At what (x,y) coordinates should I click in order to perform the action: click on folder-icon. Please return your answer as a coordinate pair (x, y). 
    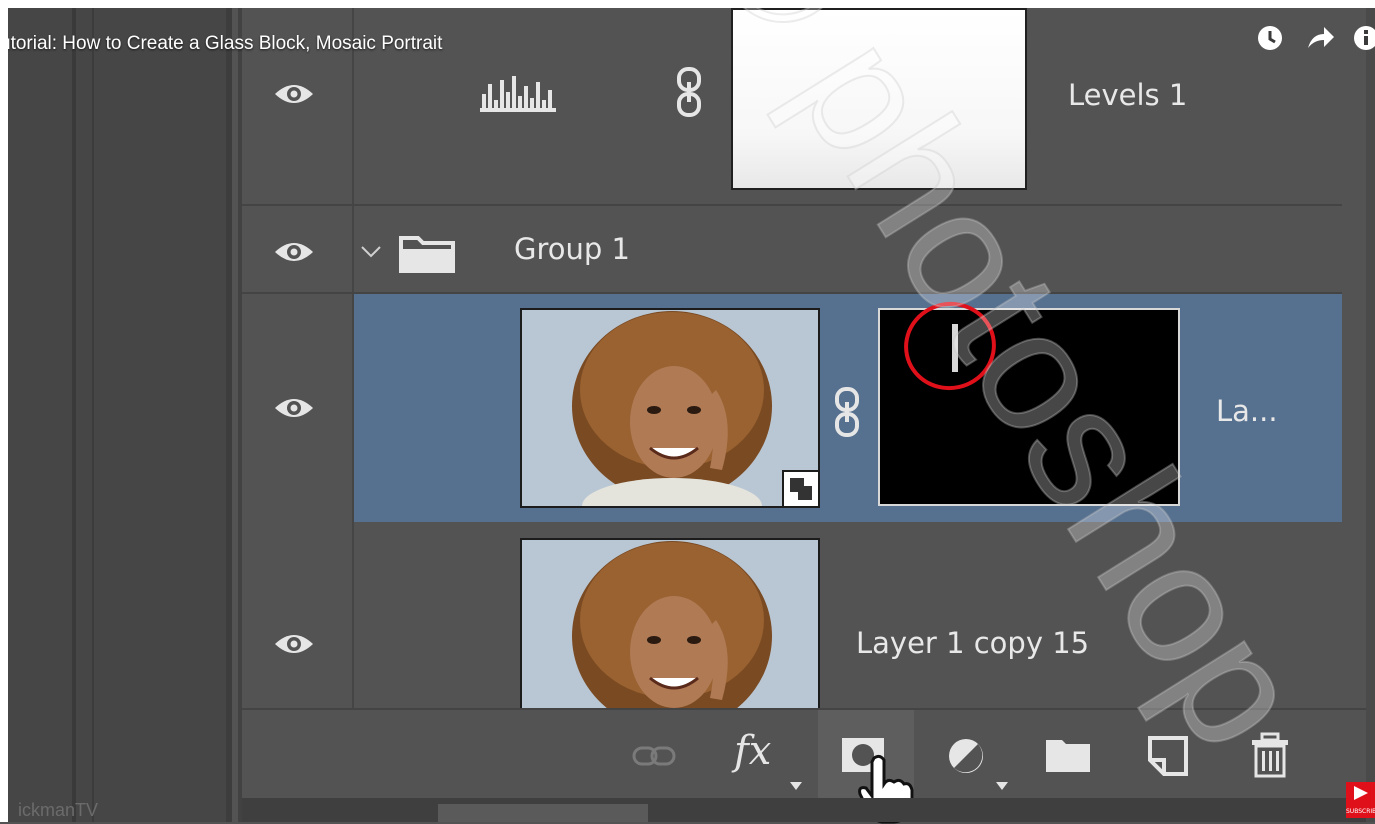
    Looking at the image, I should click on (427, 254).